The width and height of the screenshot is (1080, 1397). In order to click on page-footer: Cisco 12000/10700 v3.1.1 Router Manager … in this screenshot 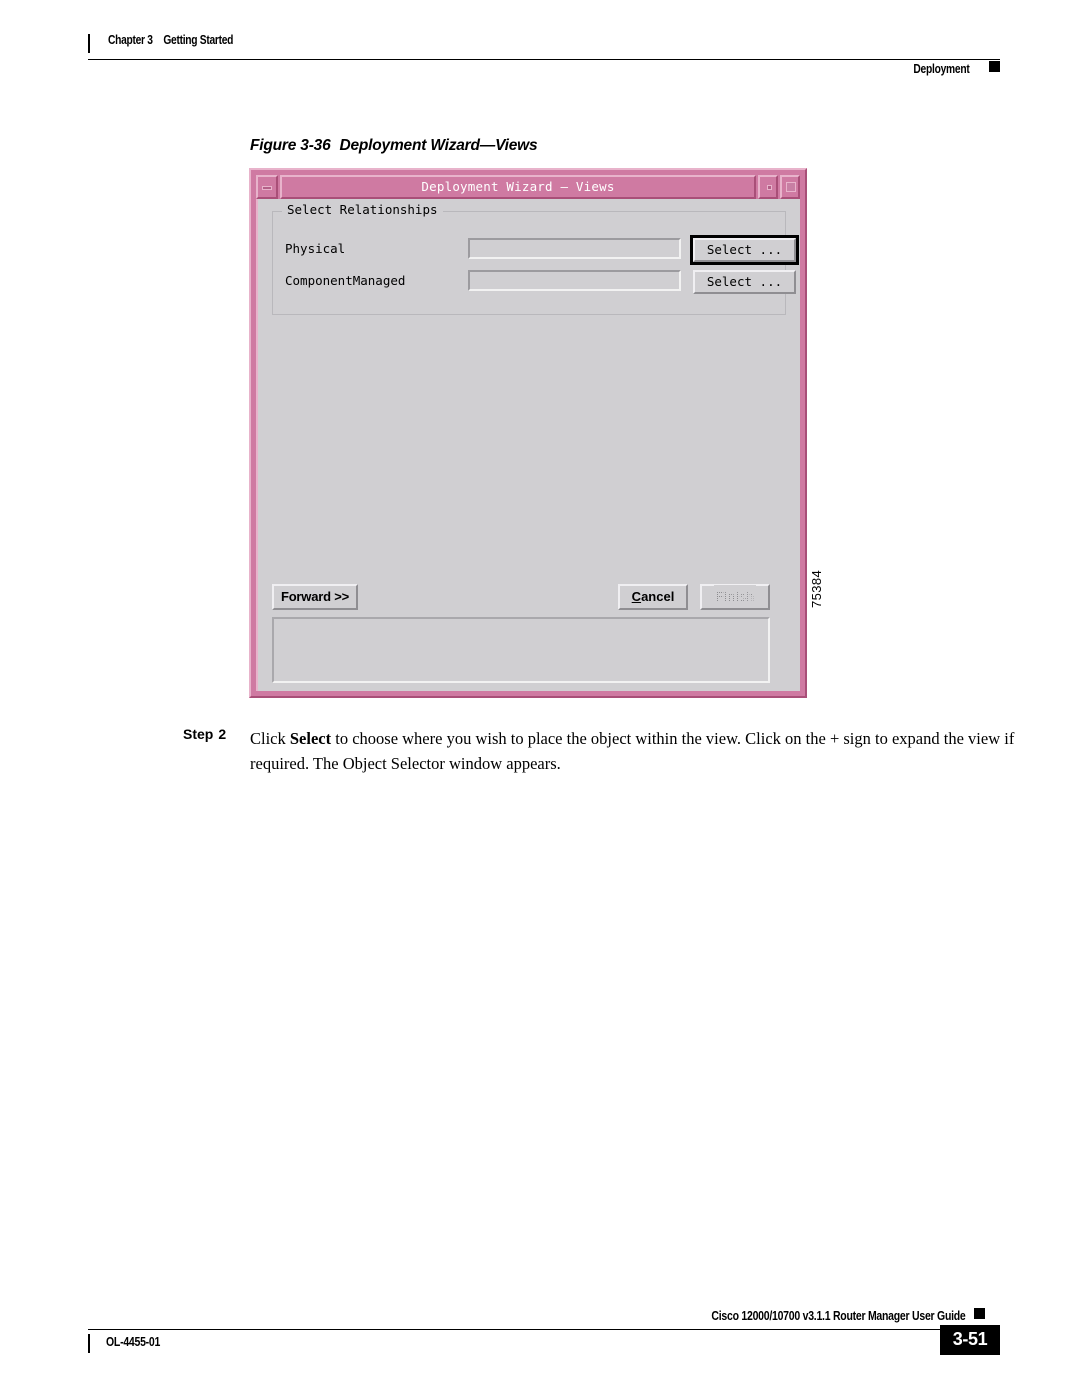, I will do `click(544, 1336)`.